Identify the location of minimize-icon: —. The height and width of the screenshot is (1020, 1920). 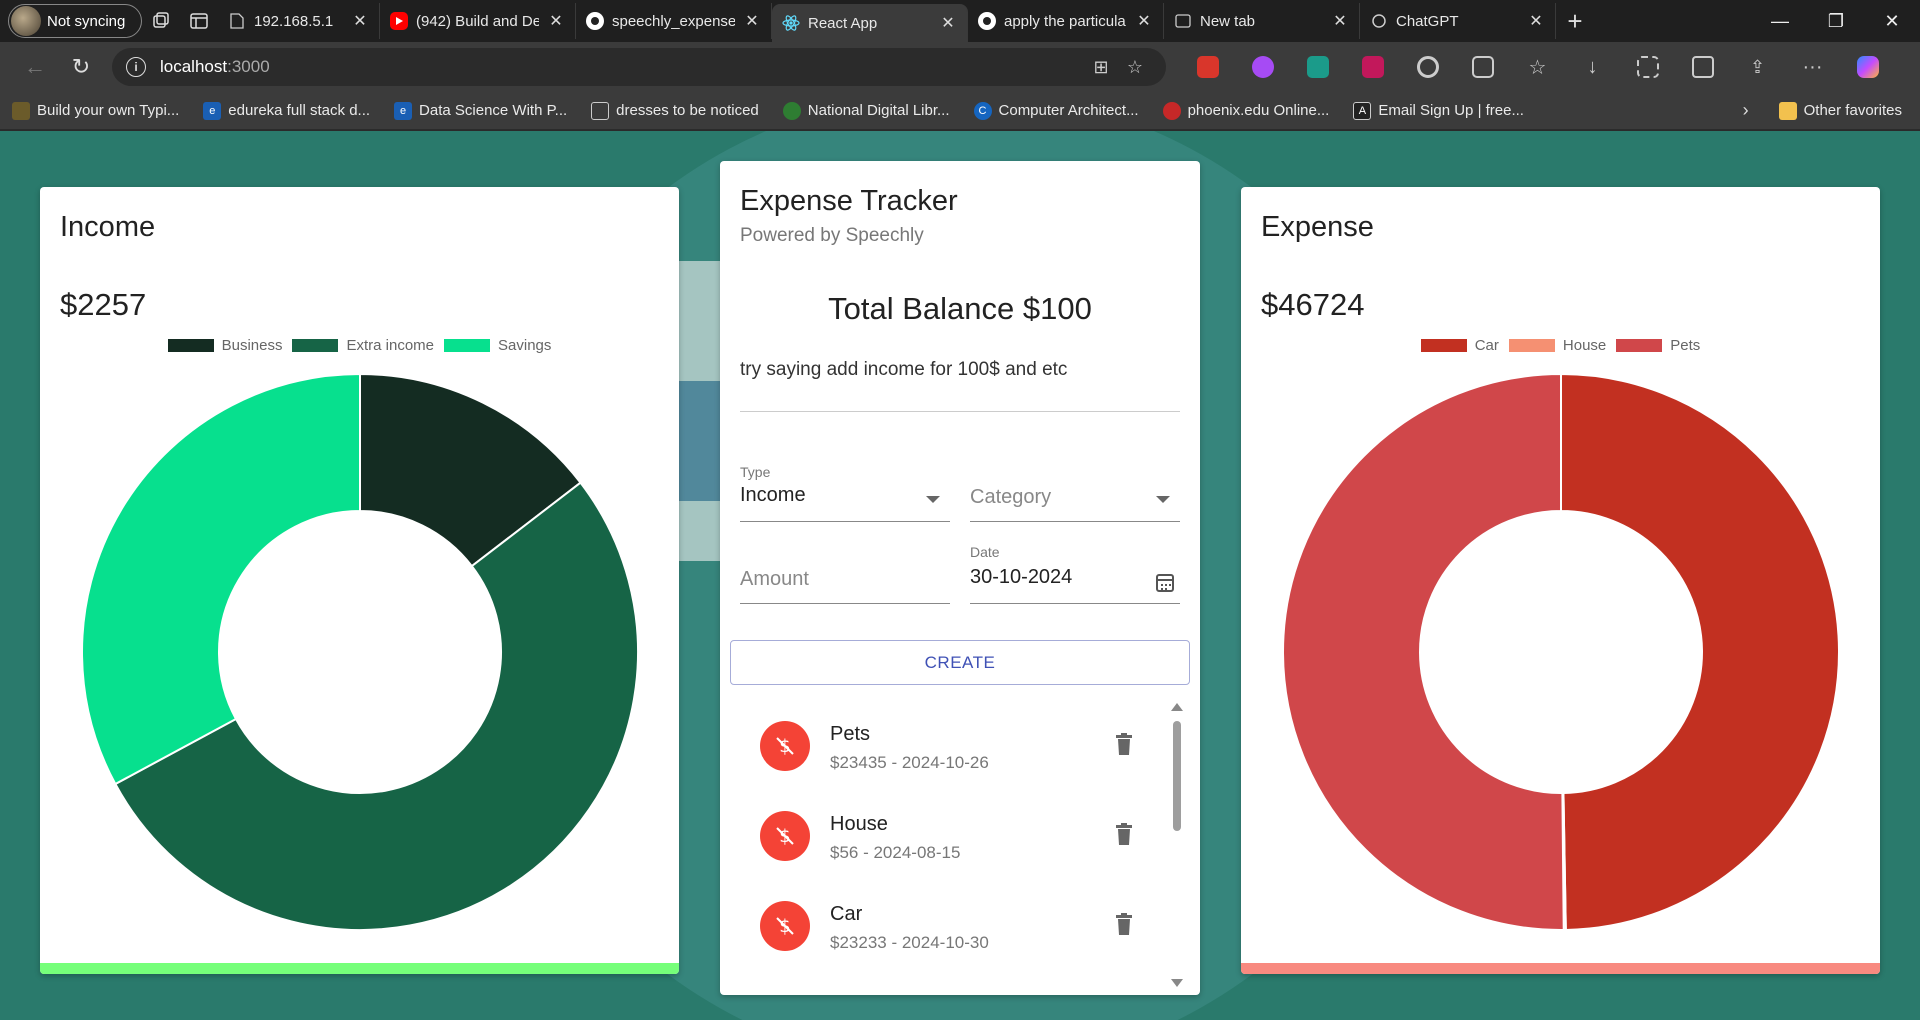
(1780, 21).